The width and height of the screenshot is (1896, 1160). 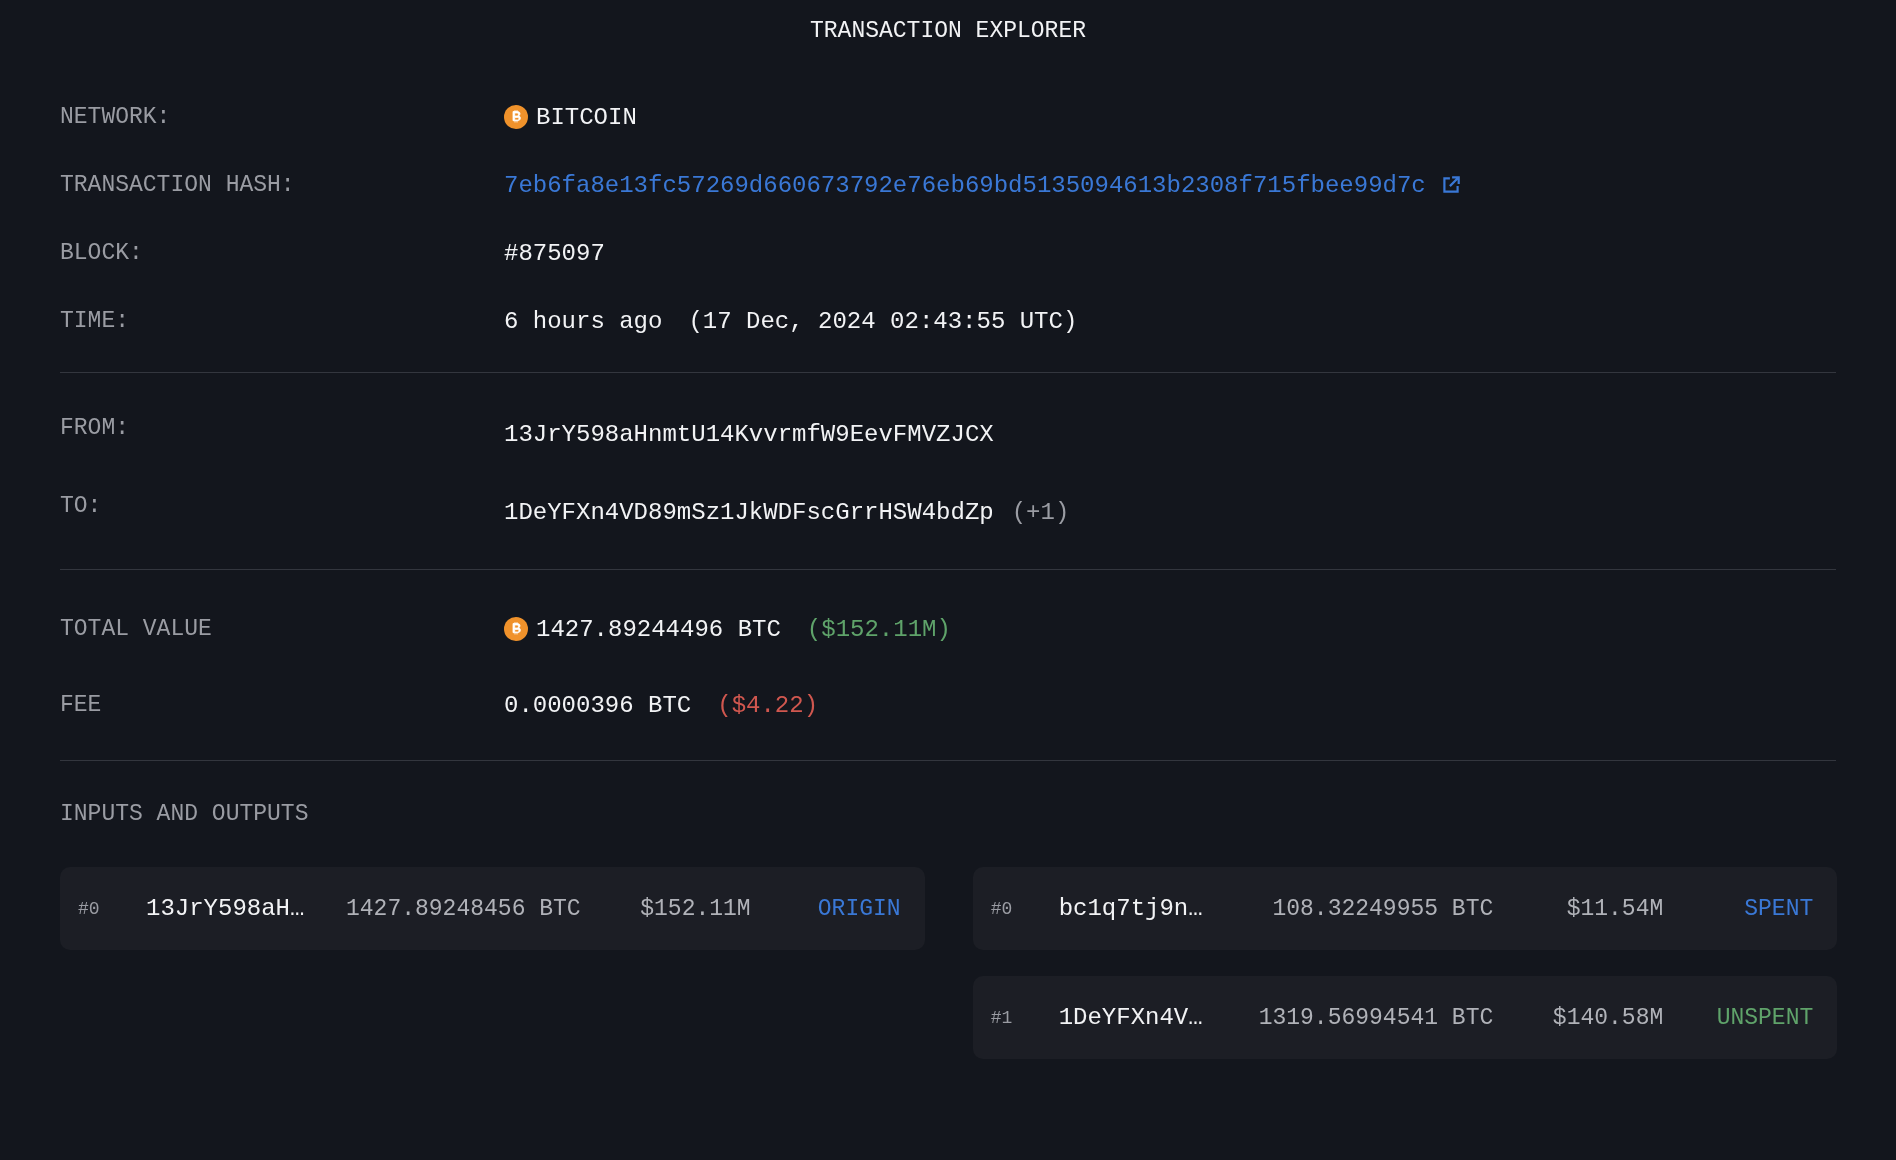 I want to click on field-label: TO:, so click(x=81, y=506).